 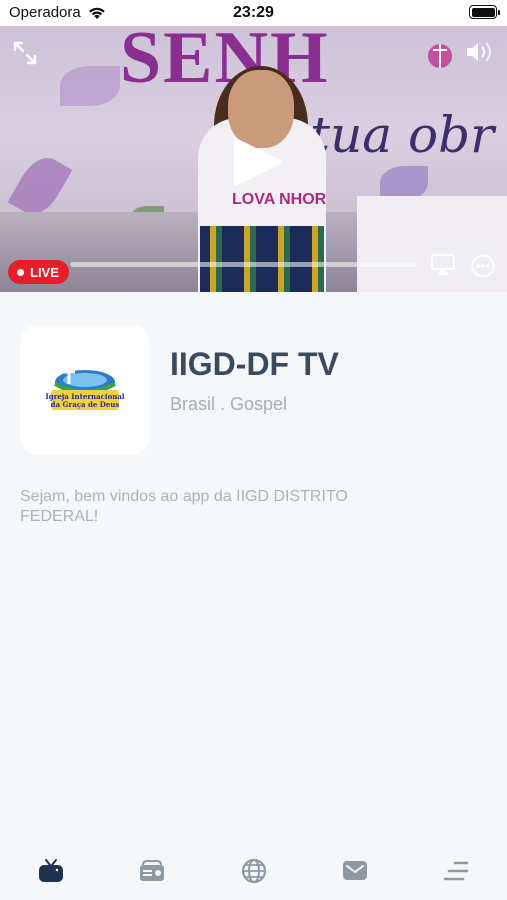 I want to click on menu-icon, so click(x=456, y=871).